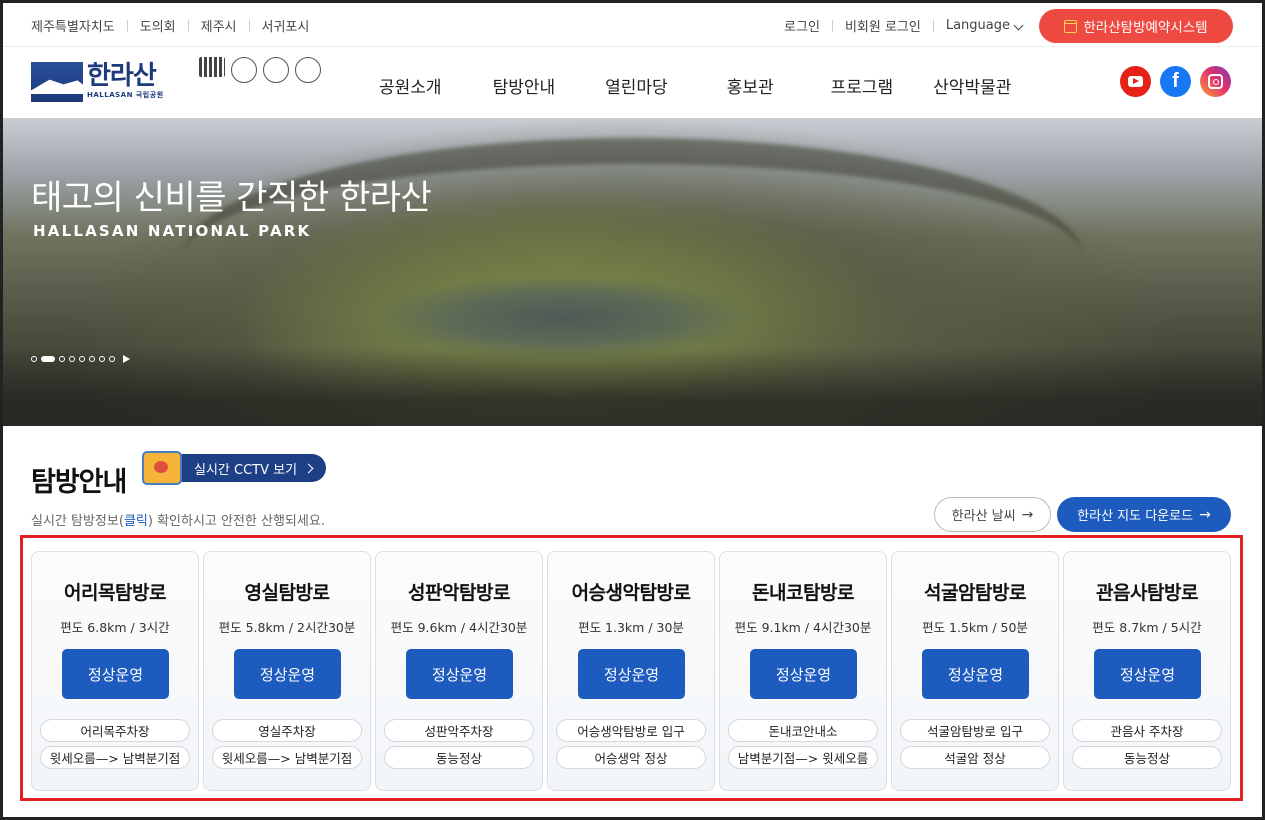  Describe the element at coordinates (802, 25) in the screenshot. I see `login-link: 로그인` at that location.